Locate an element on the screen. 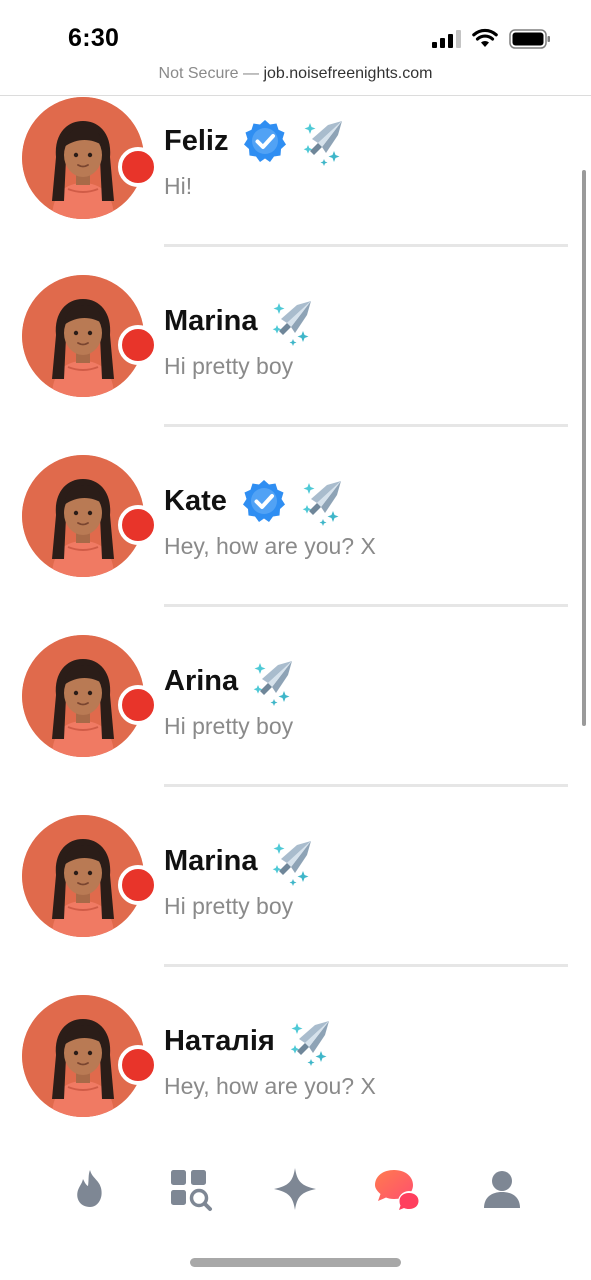 Image resolution: width=591 pixels, height=1280 pixels. chat-header: Наталія is located at coordinates (250, 1041).